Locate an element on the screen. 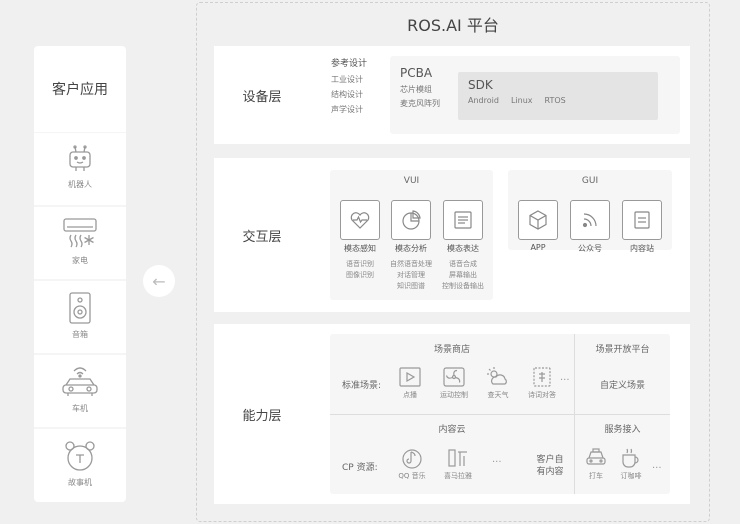 The height and width of the screenshot is (524, 740). pie-chart-icon is located at coordinates (411, 220).